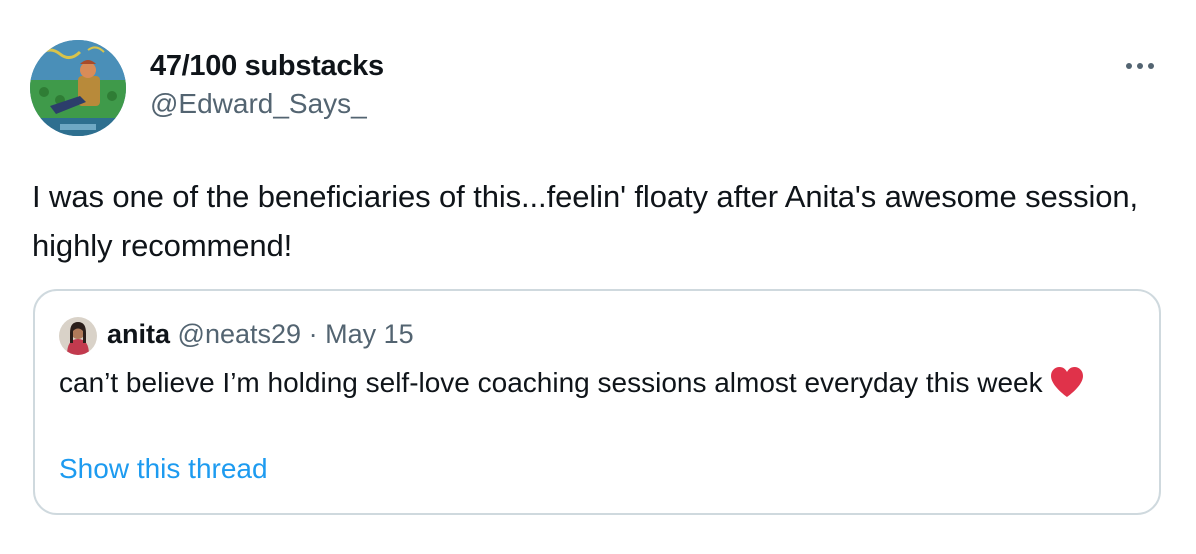  I want to click on author-avatar-image, so click(78, 88).